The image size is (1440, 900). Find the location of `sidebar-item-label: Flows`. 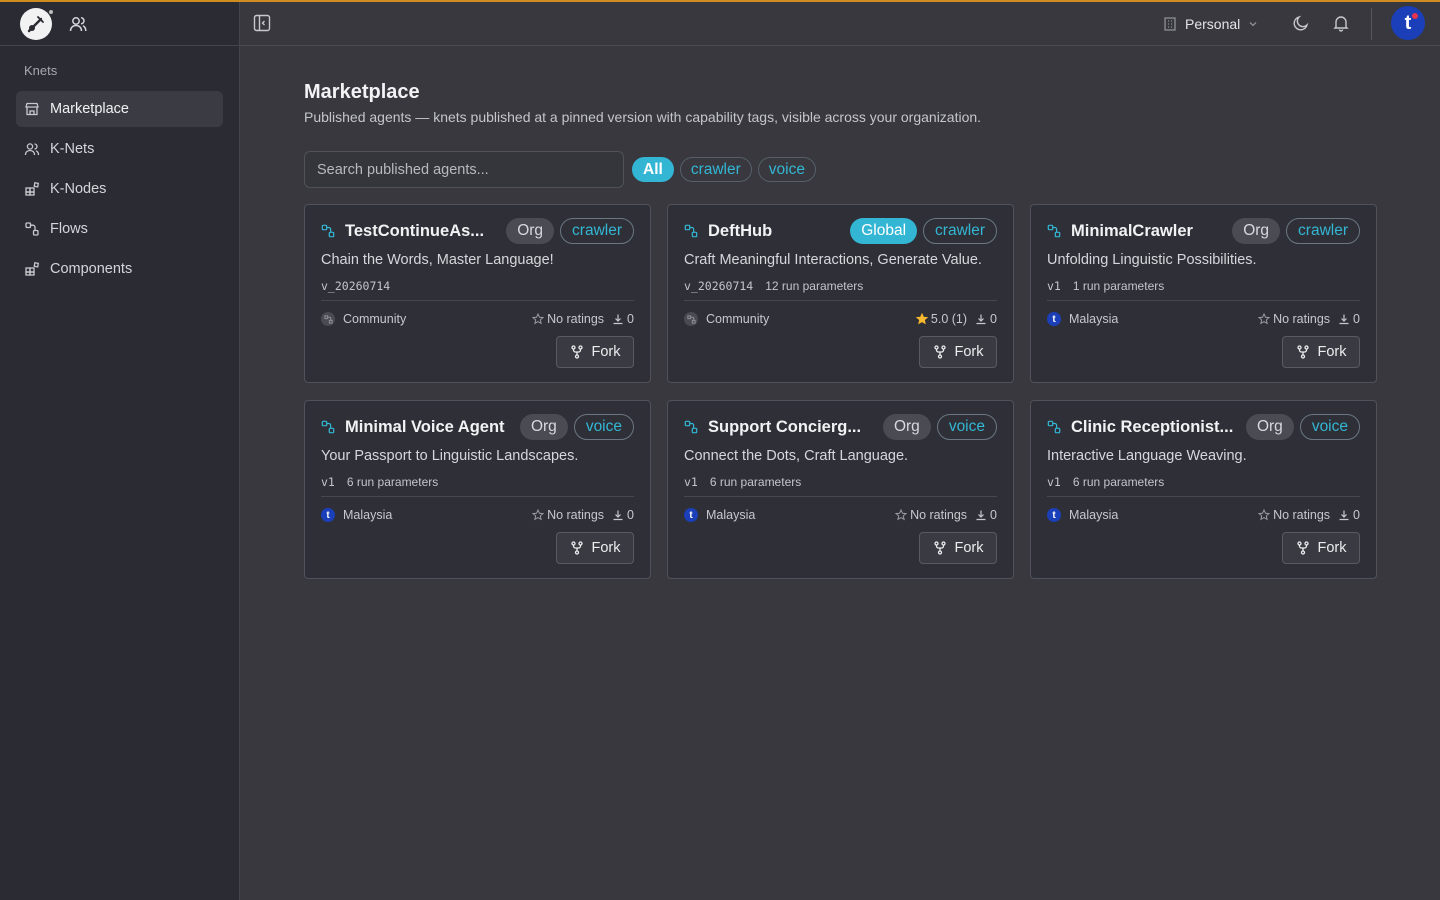

sidebar-item-label: Flows is located at coordinates (69, 229).